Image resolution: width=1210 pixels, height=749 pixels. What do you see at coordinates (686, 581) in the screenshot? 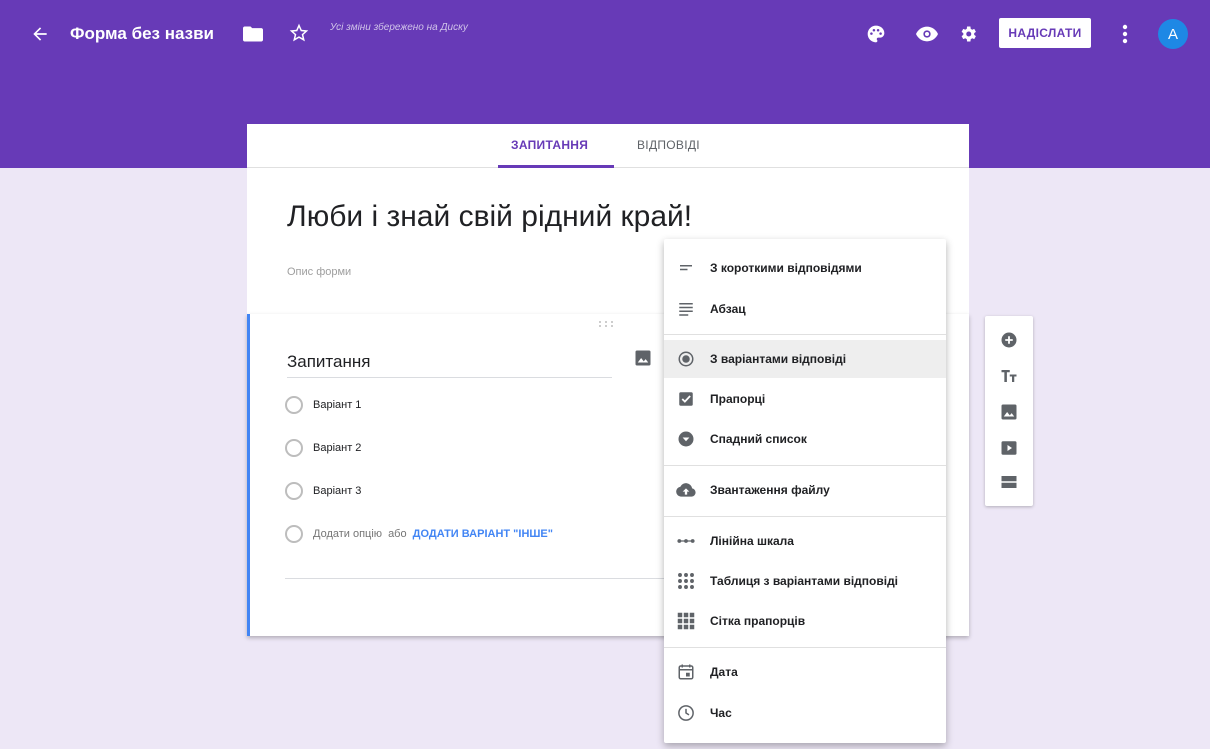
I see `grid-dots-icon` at bounding box center [686, 581].